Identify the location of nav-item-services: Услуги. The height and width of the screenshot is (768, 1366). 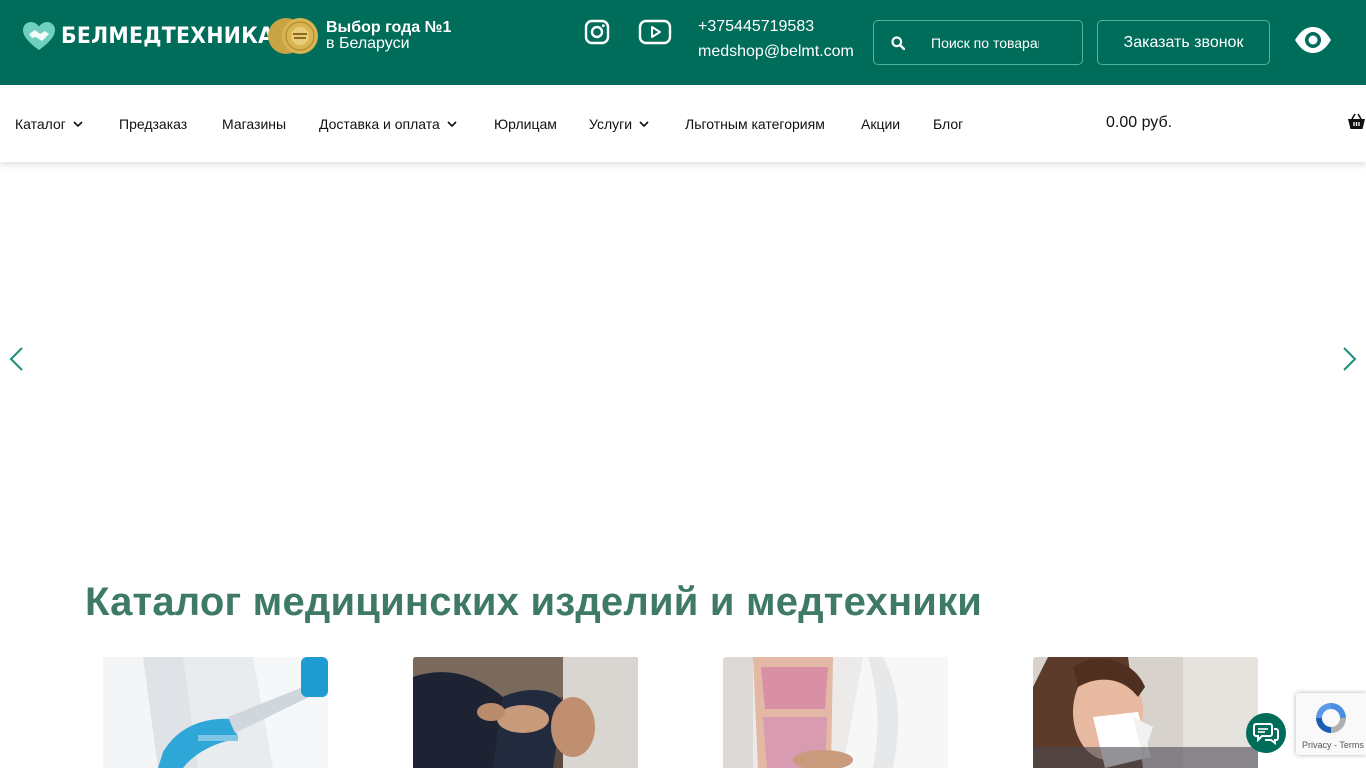
(619, 124).